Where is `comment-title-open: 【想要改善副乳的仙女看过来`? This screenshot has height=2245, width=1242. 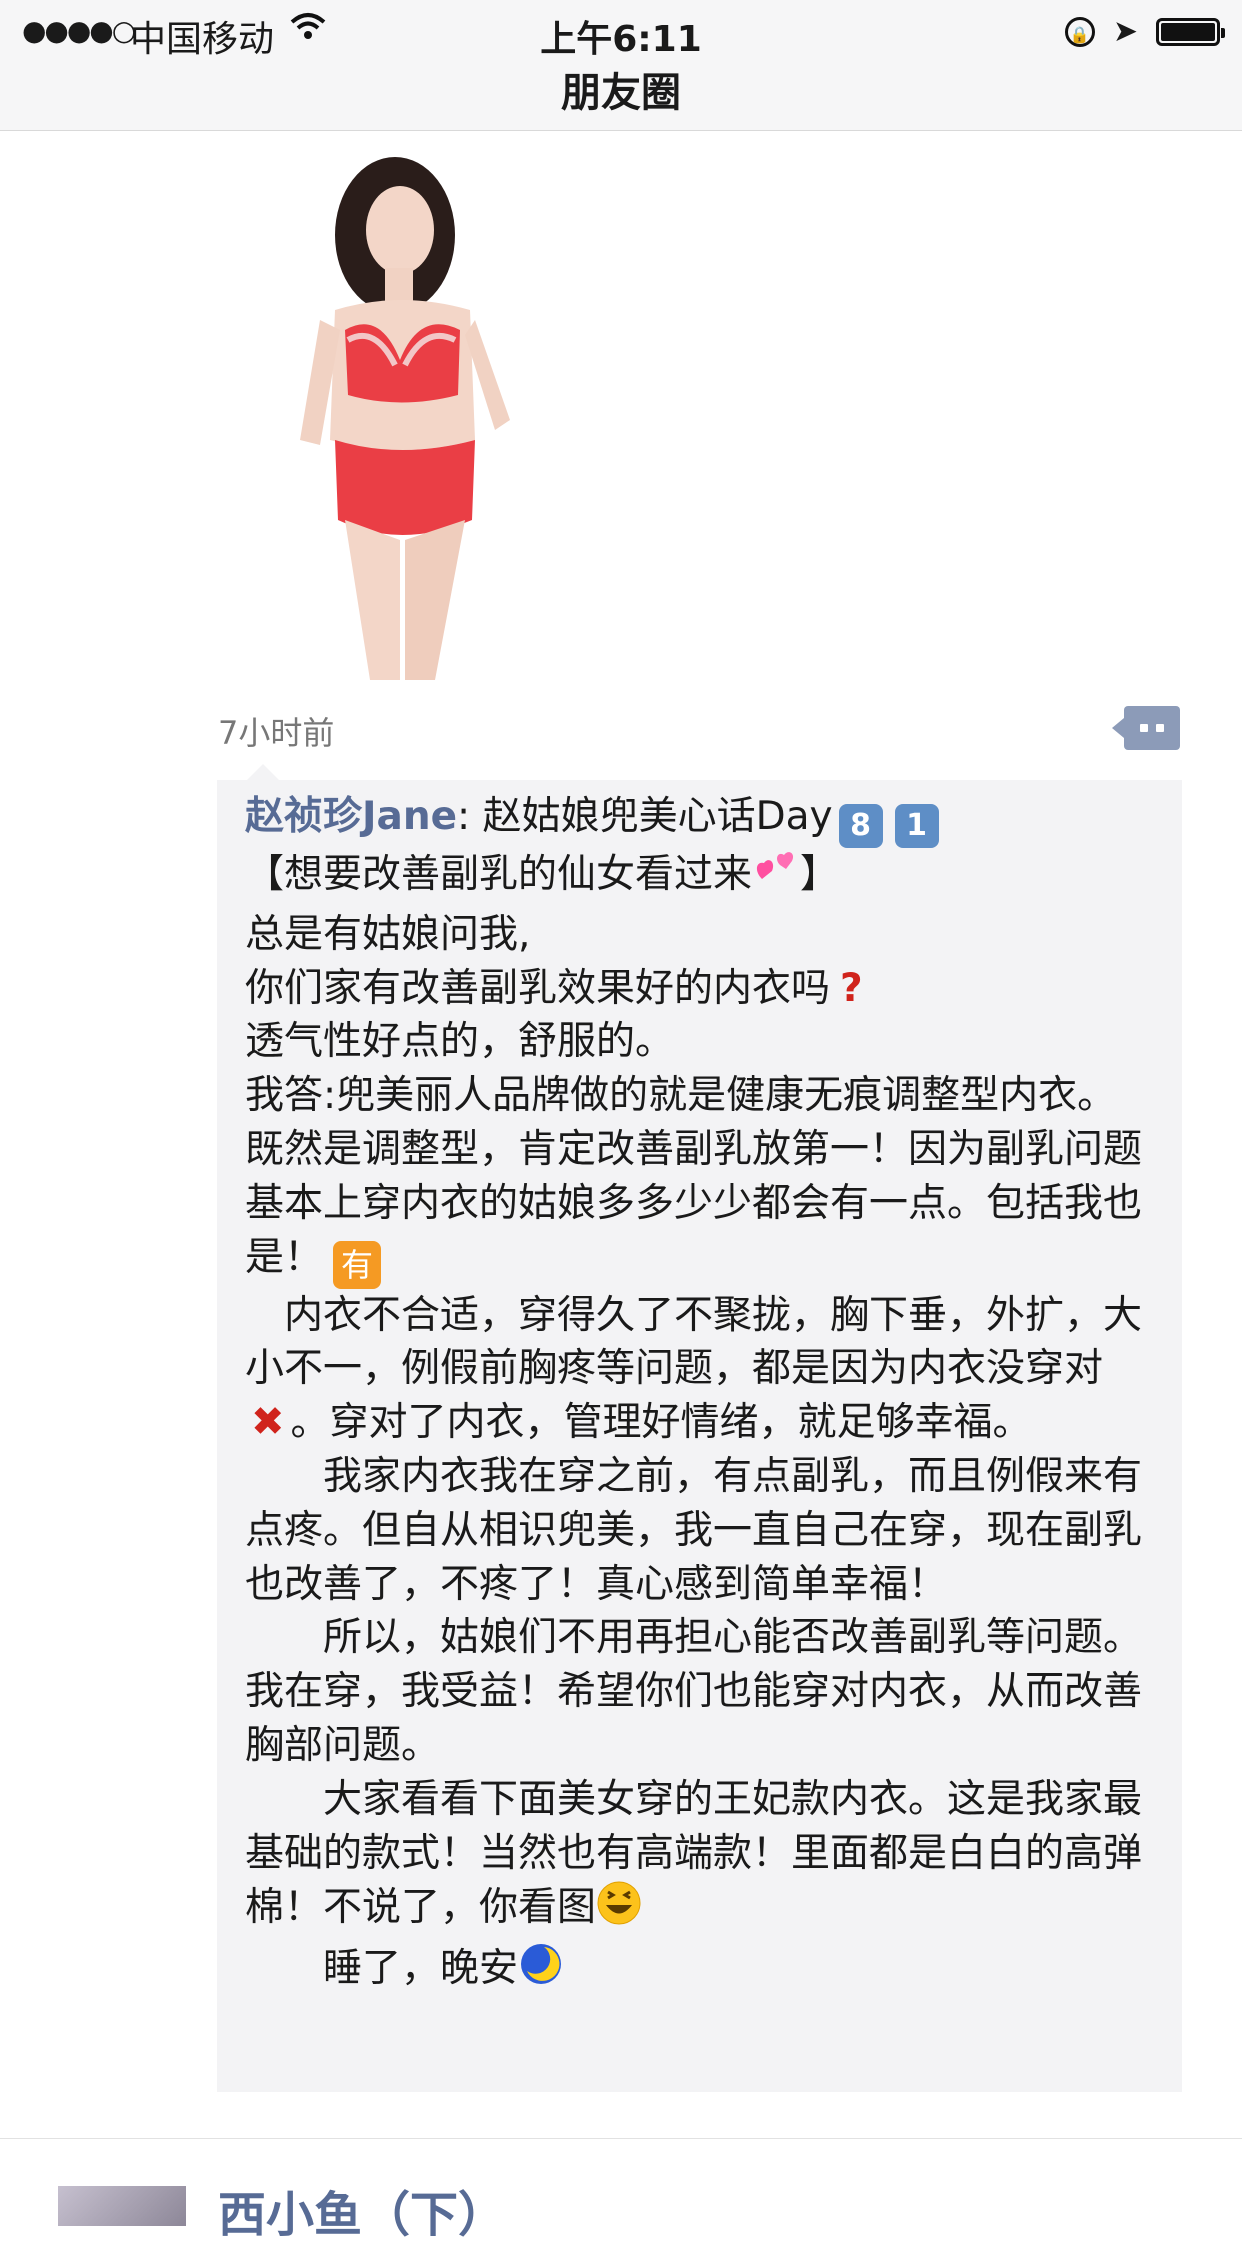 comment-title-open: 【想要改善副乳的仙女看过来 is located at coordinates (499, 874).